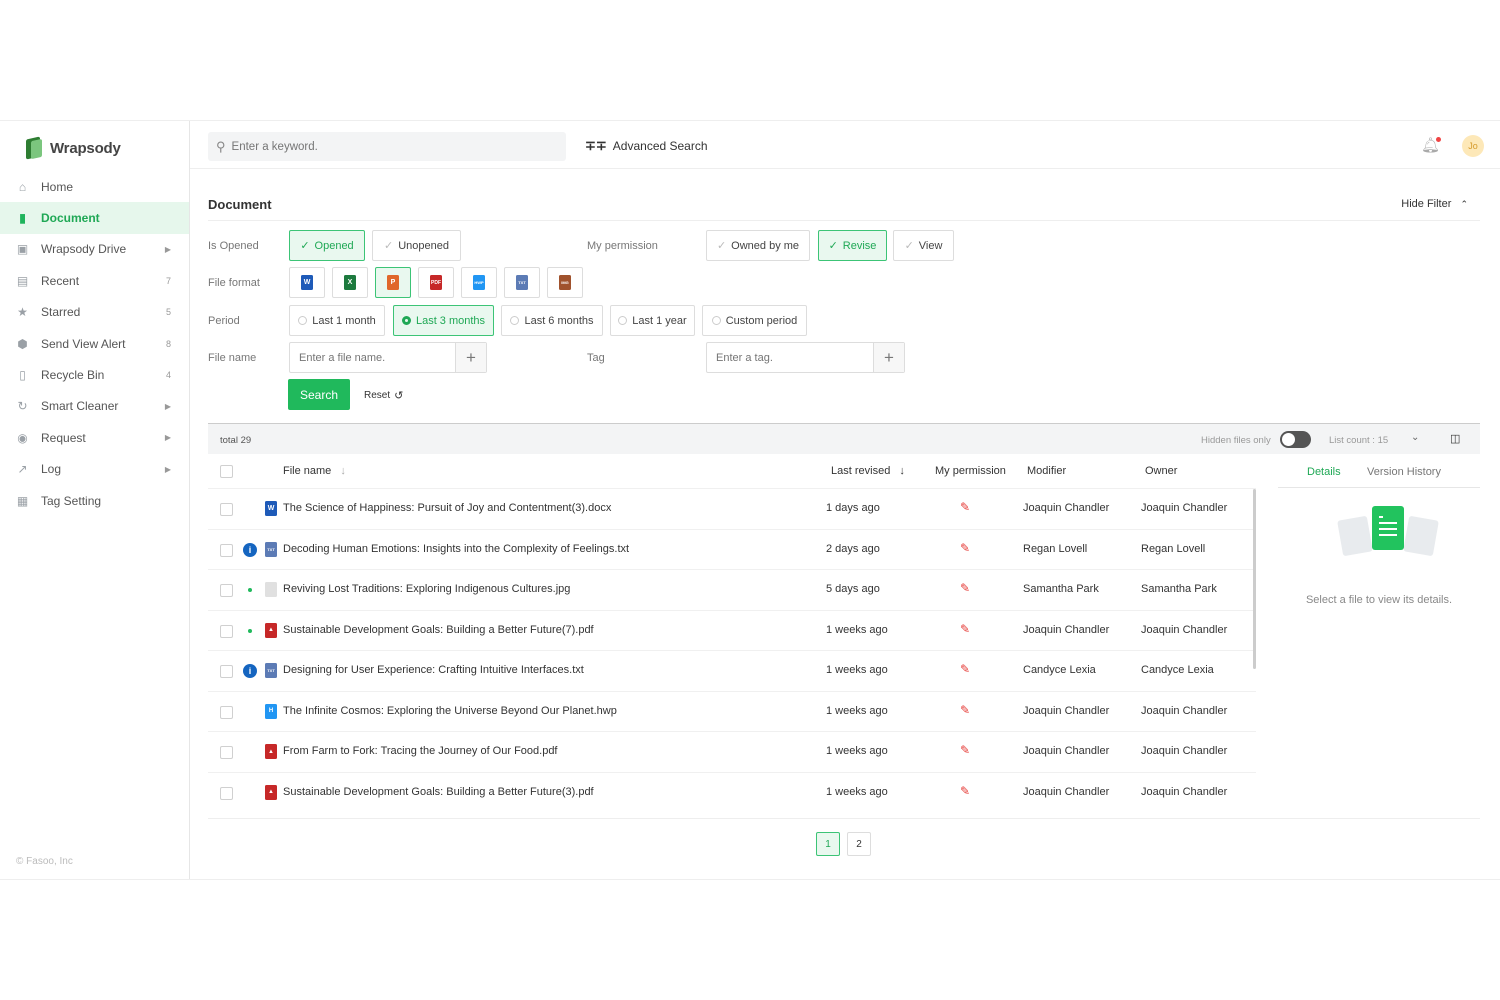 The width and height of the screenshot is (1500, 1000). I want to click on sidebar-item-home: ⌂ Home, so click(94, 186).